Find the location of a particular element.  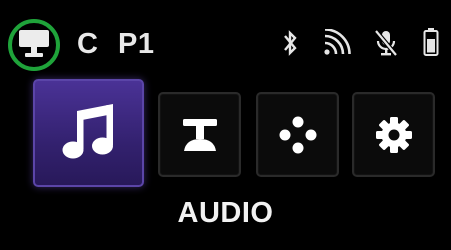

controls-tile is located at coordinates (297, 134).